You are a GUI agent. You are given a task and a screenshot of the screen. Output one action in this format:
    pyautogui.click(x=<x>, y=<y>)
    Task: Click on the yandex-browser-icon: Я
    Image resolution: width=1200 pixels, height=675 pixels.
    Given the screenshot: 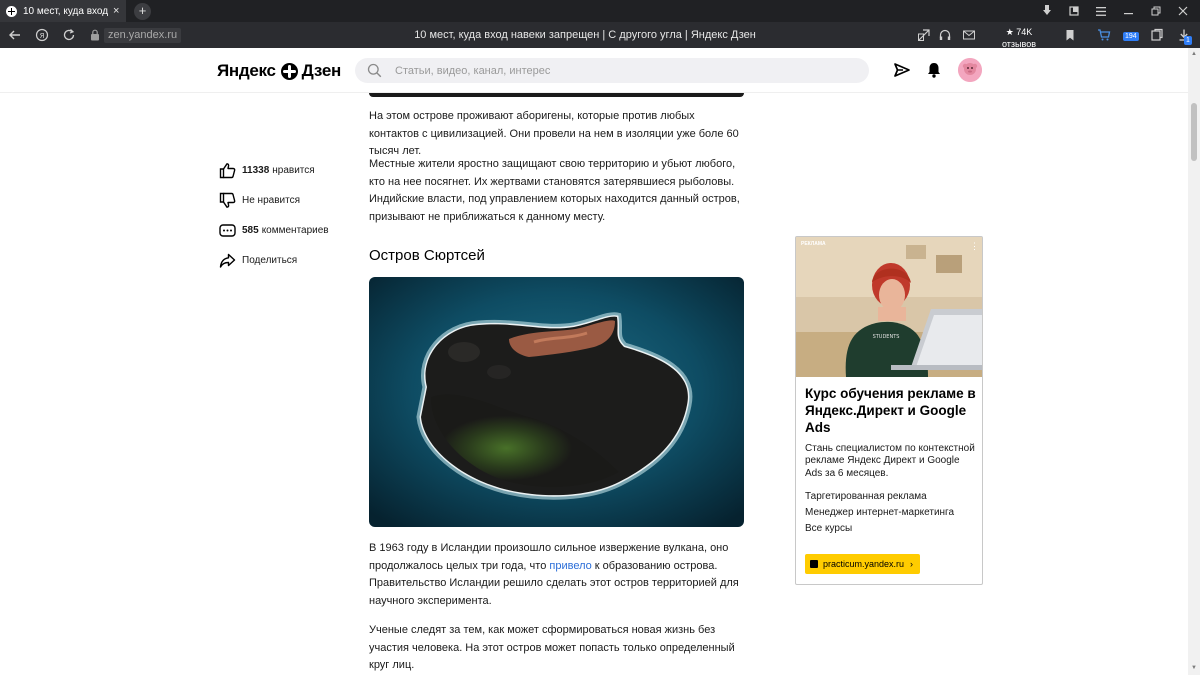 What is the action you would take?
    pyautogui.click(x=42, y=35)
    